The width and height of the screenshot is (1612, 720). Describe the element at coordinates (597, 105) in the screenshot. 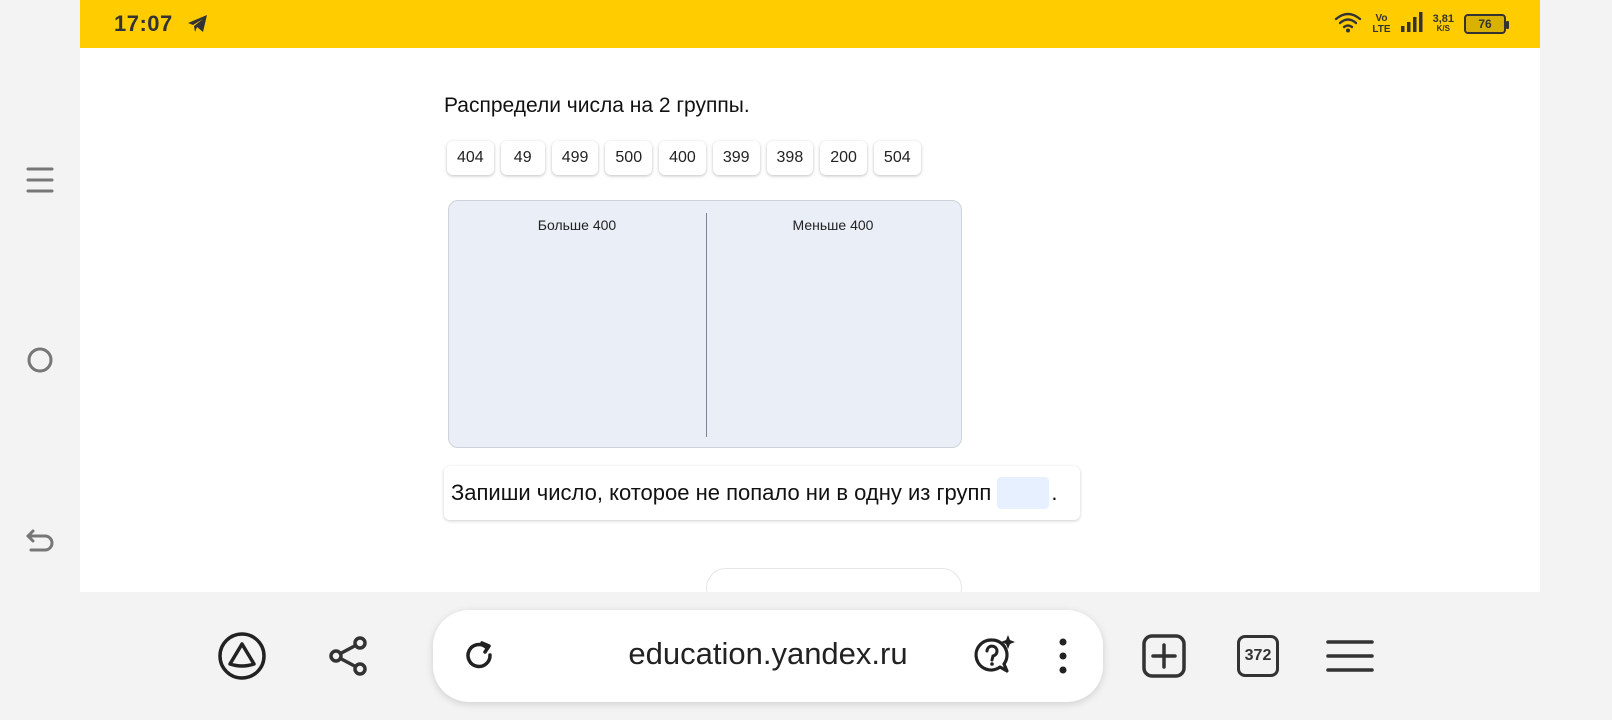

I see `task-title: Распредели числа на 2 группы.` at that location.